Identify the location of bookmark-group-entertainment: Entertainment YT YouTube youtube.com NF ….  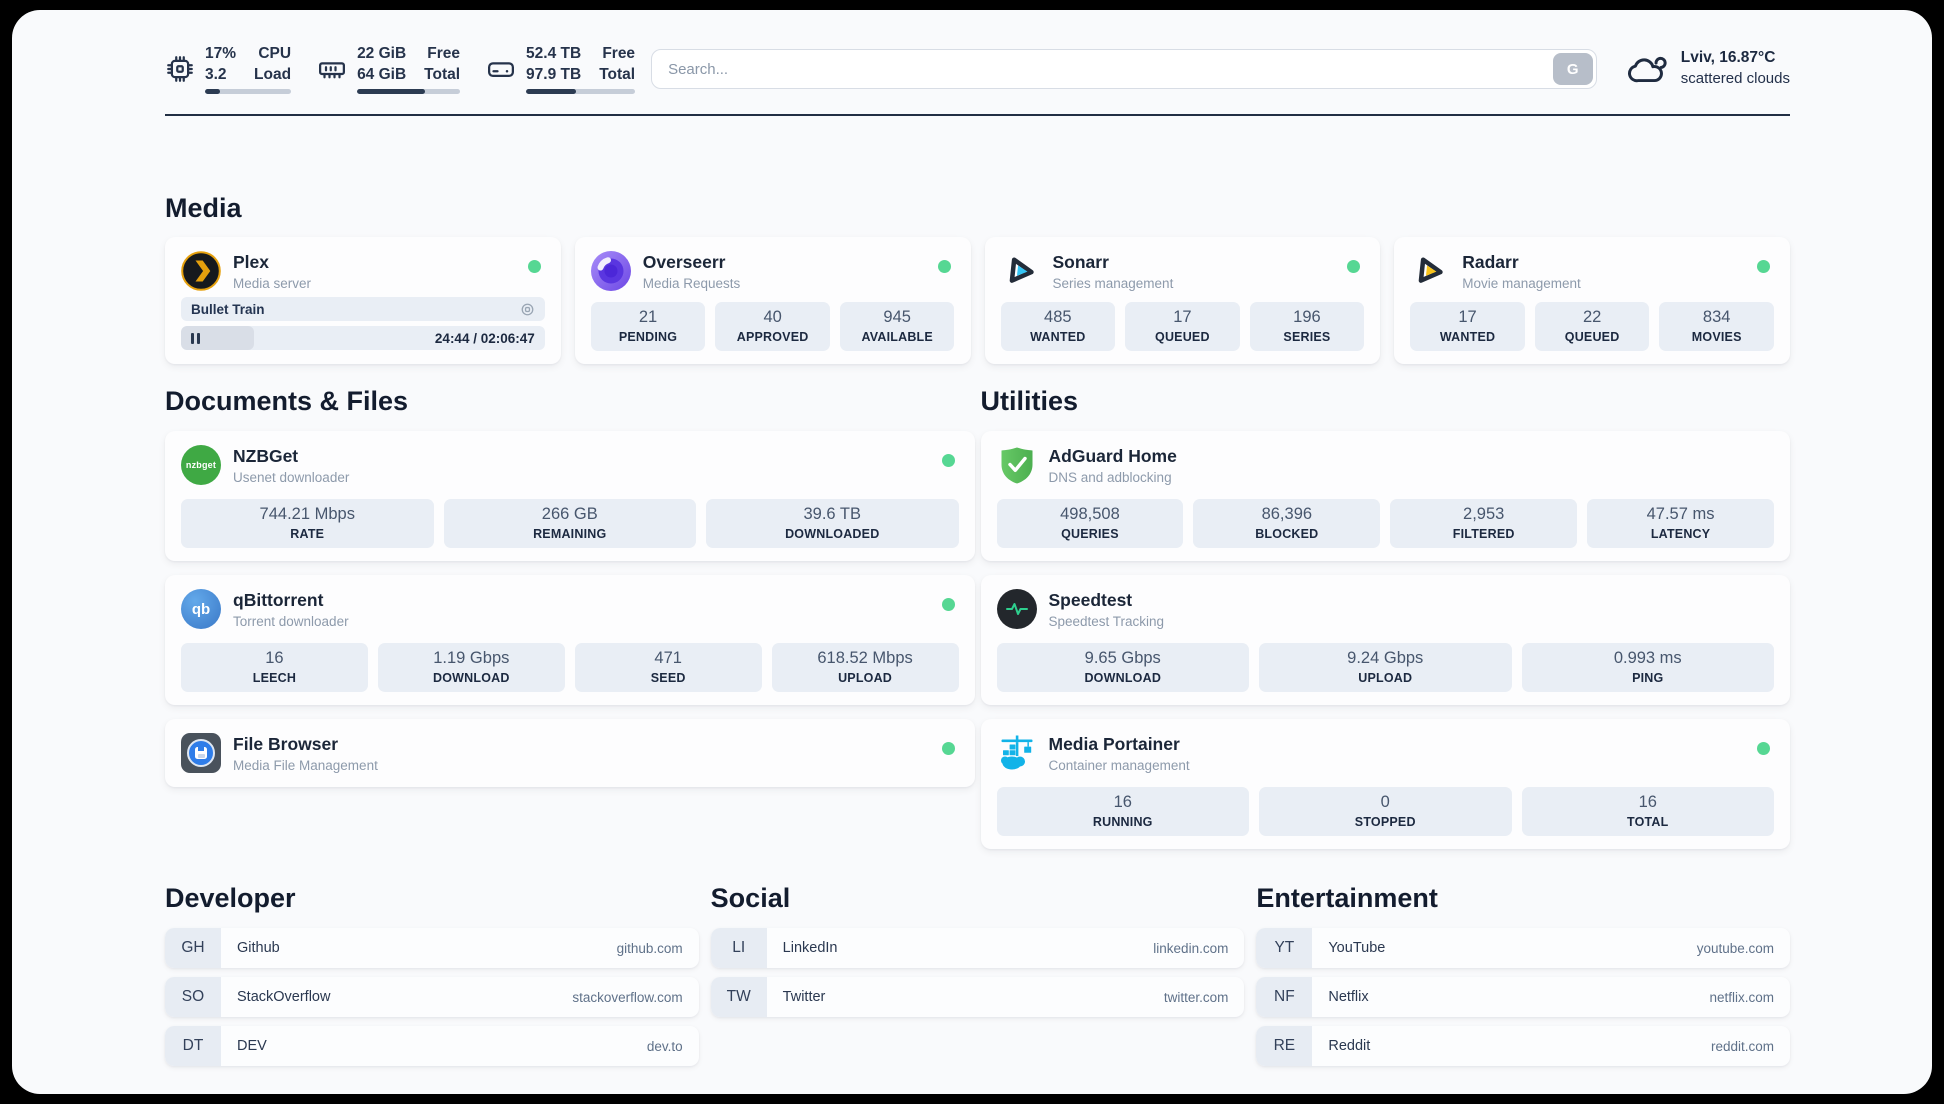
(1523, 979).